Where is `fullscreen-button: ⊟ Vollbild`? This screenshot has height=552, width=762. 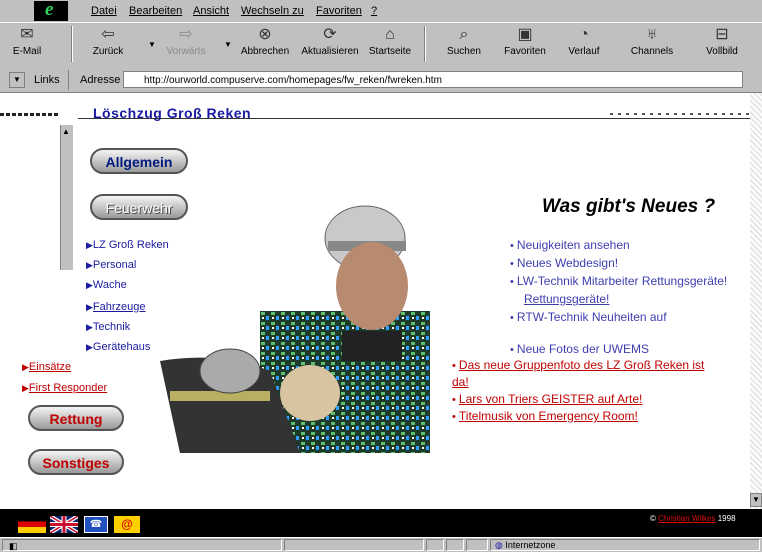 fullscreen-button: ⊟ Vollbild is located at coordinates (722, 44).